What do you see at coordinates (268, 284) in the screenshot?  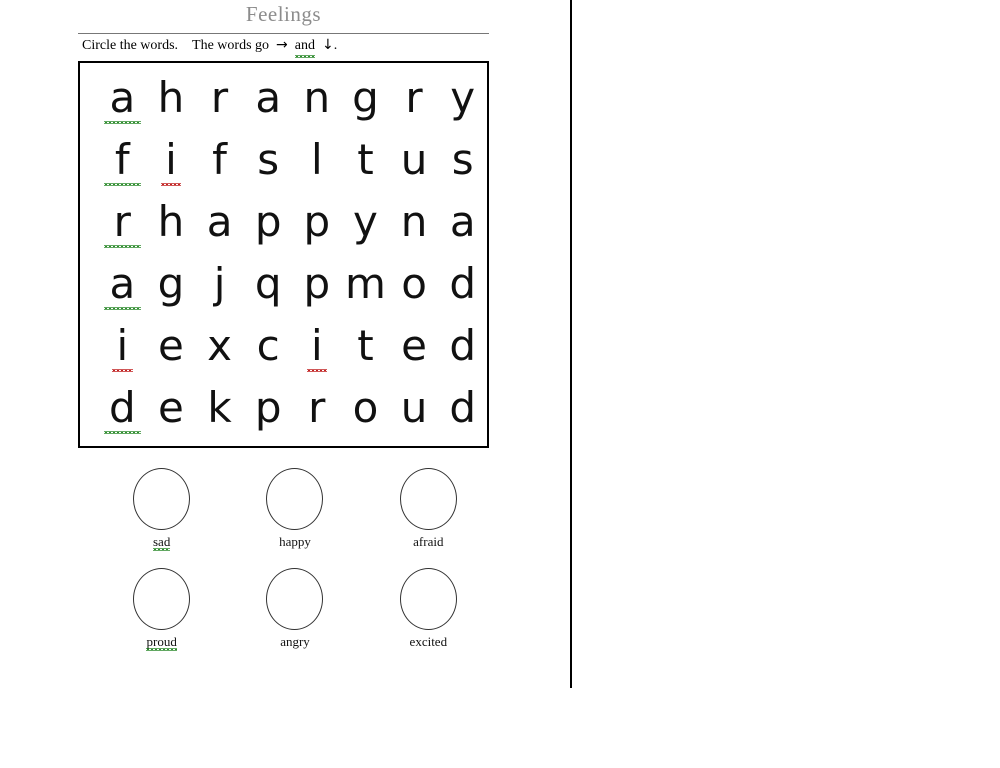 I see `grid-letter-cell: q` at bounding box center [268, 284].